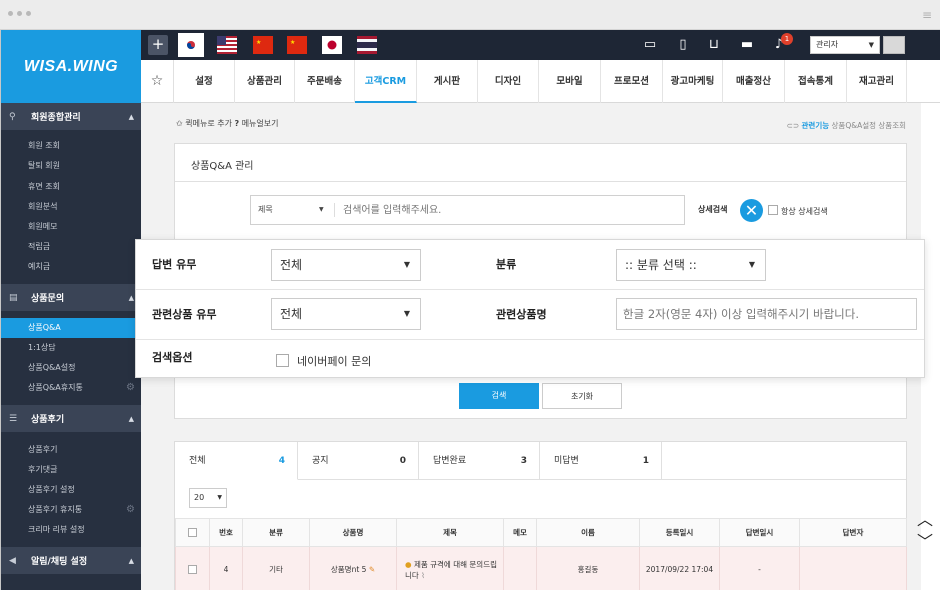 This screenshot has width=940, height=590. I want to click on tab-settings: 설정, so click(204, 81).